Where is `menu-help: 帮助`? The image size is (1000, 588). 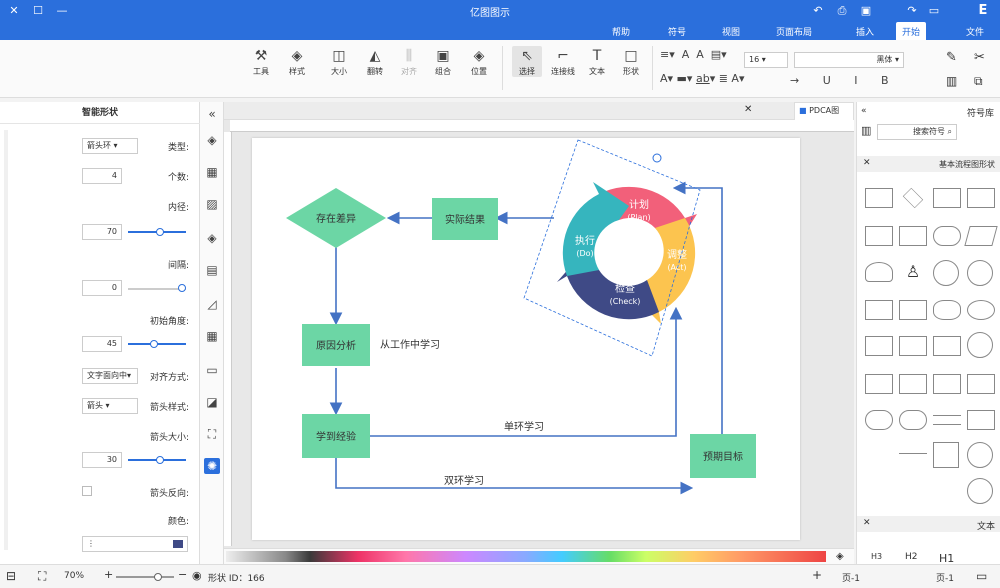
menu-help: 帮助 is located at coordinates (621, 31).